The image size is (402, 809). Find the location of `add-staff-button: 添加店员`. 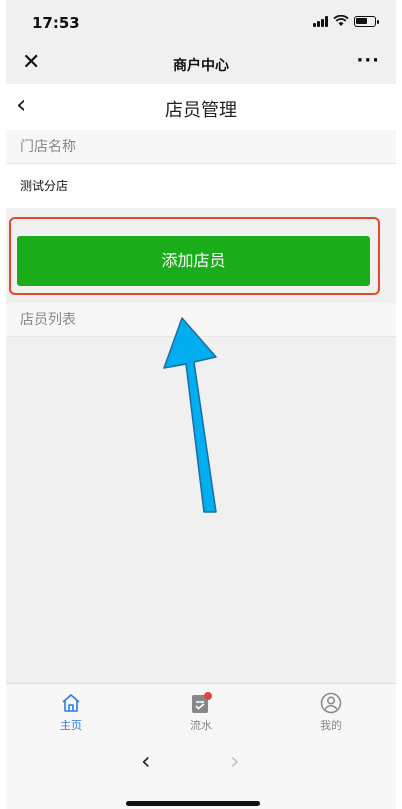

add-staff-button: 添加店员 is located at coordinates (193, 261).